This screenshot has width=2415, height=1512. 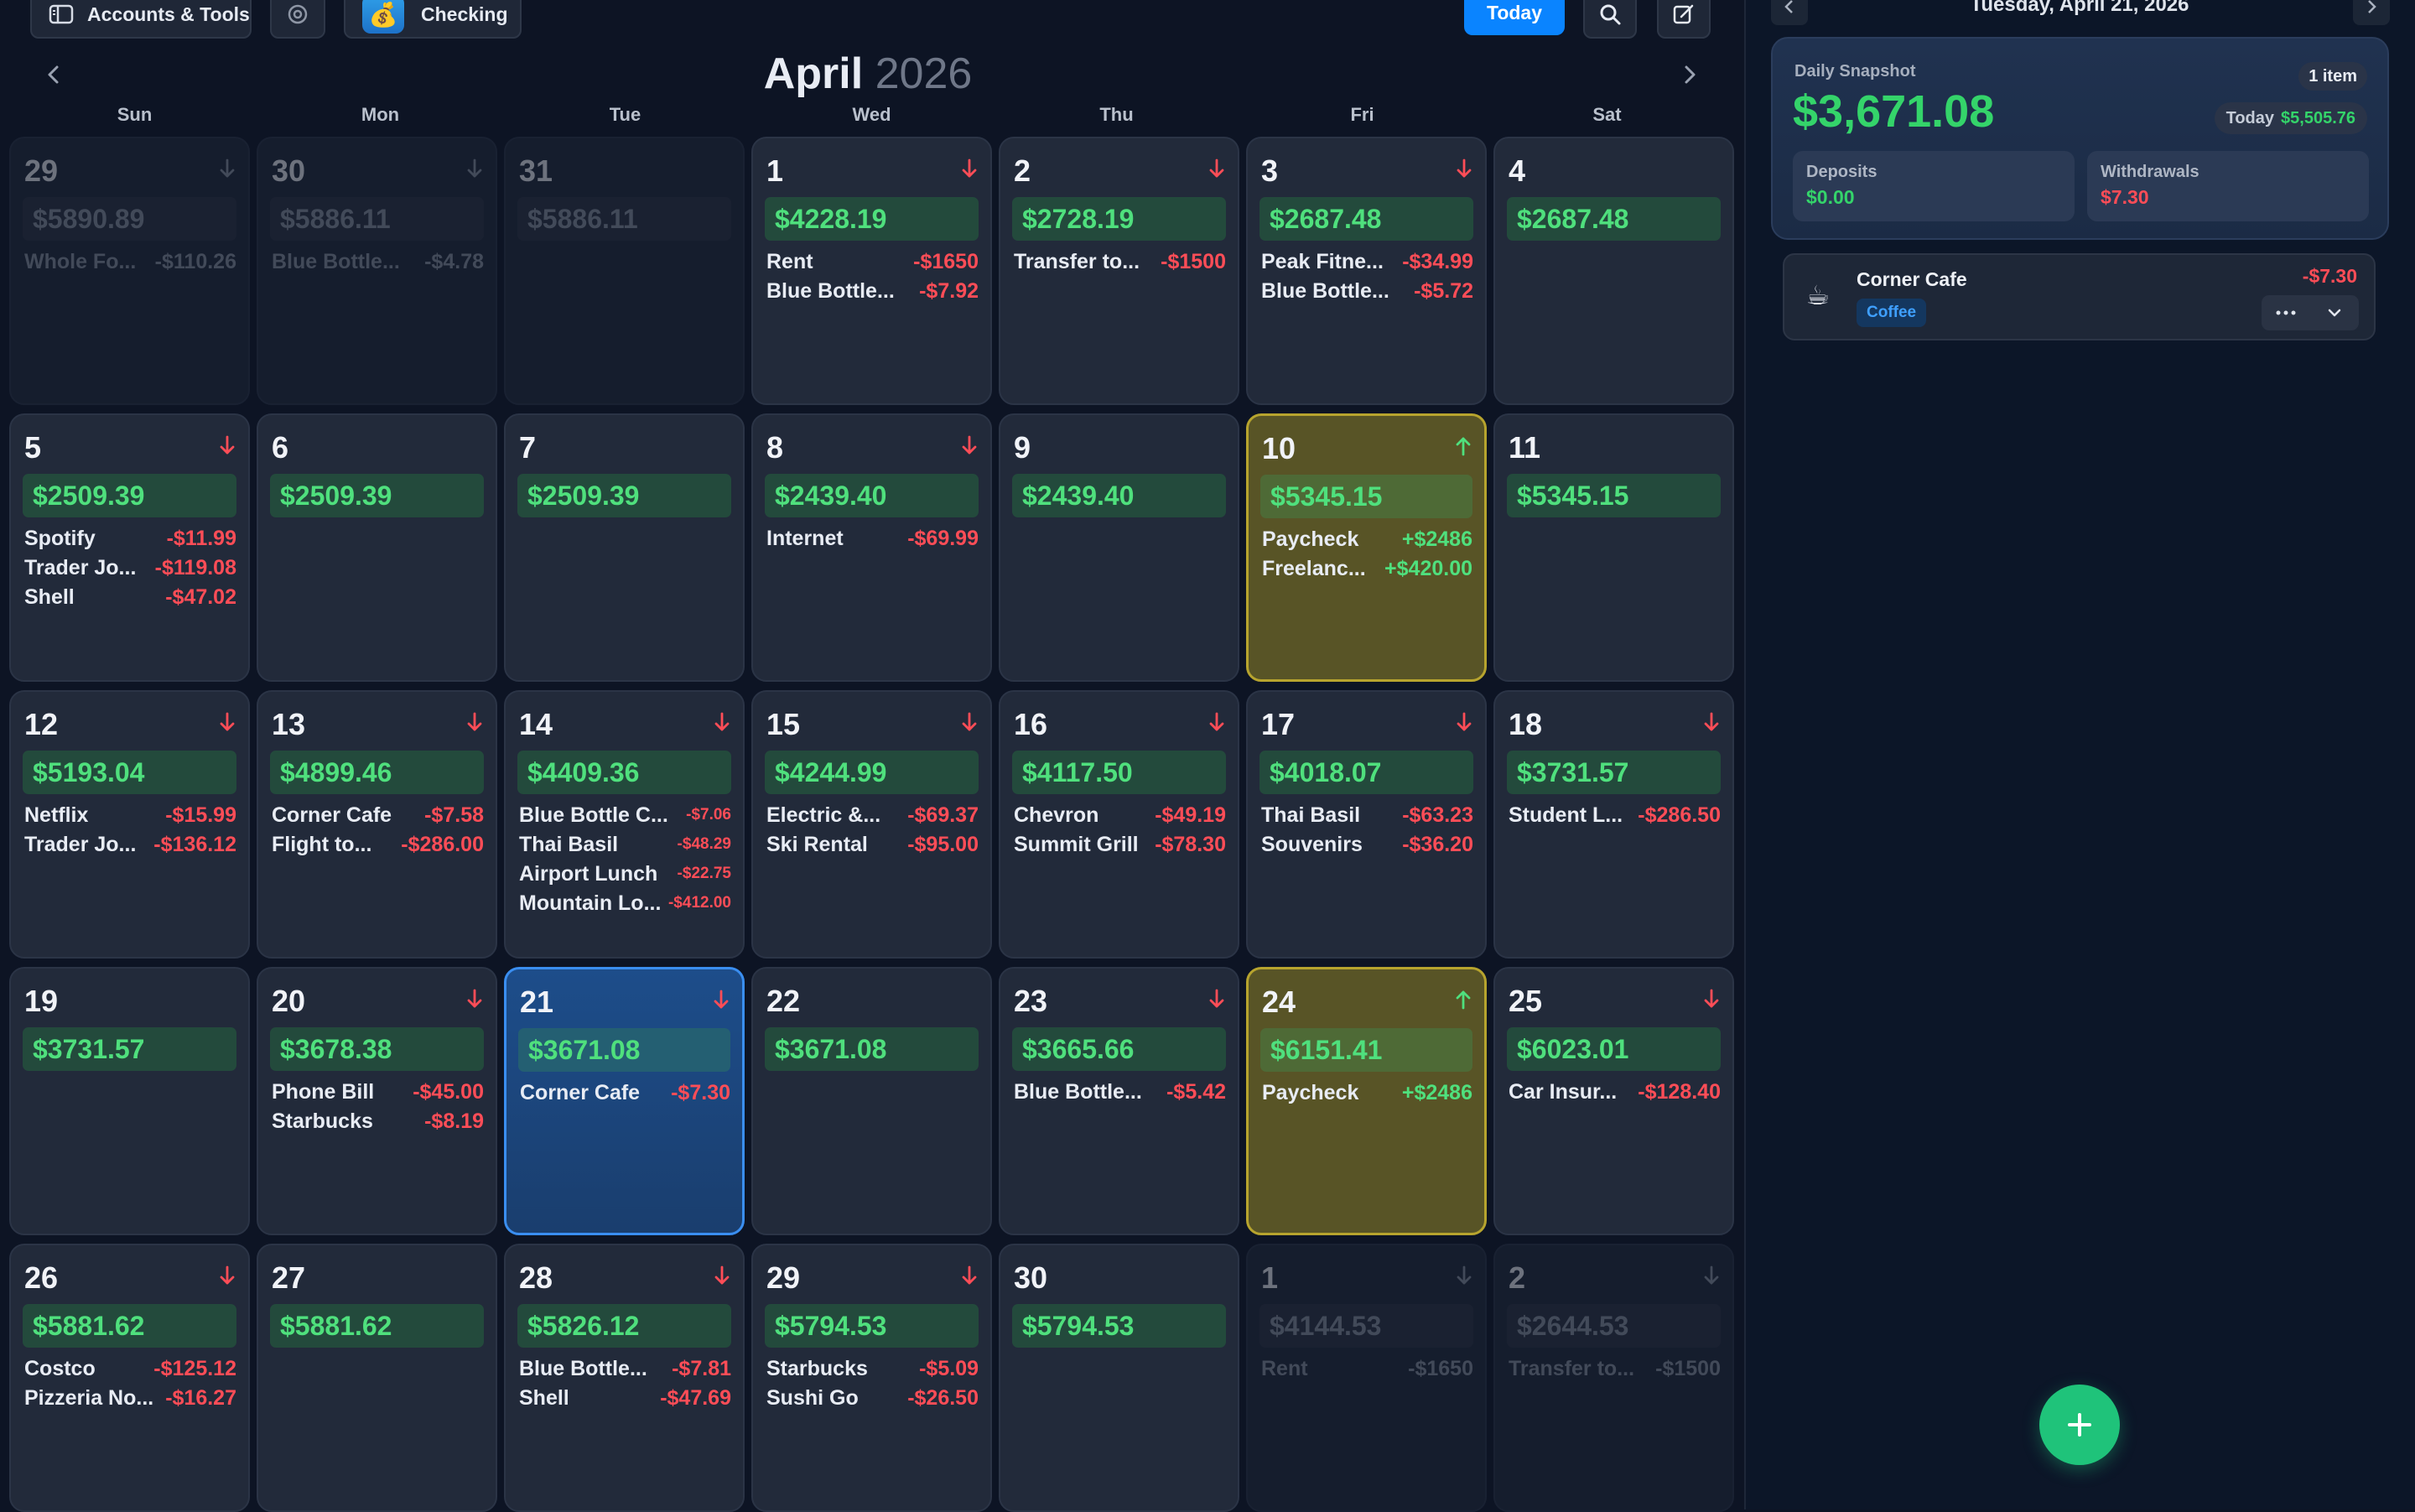 What do you see at coordinates (873, 261) in the screenshot?
I see `transaction-row: Rent -$1650` at bounding box center [873, 261].